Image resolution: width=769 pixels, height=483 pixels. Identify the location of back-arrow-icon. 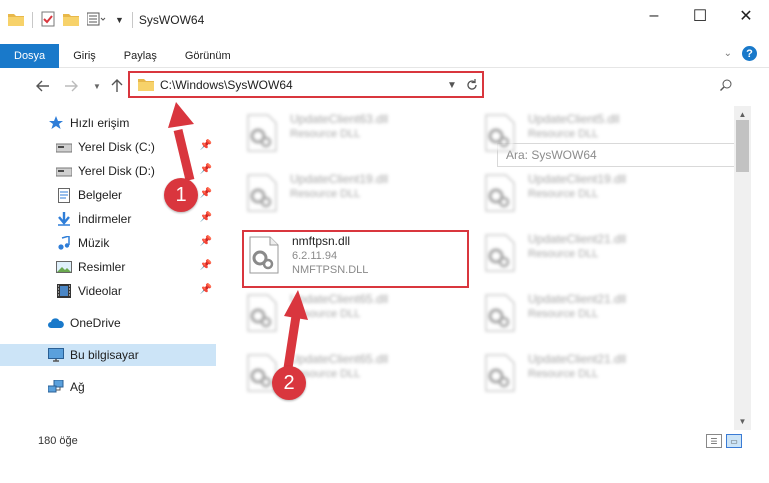
(42, 86).